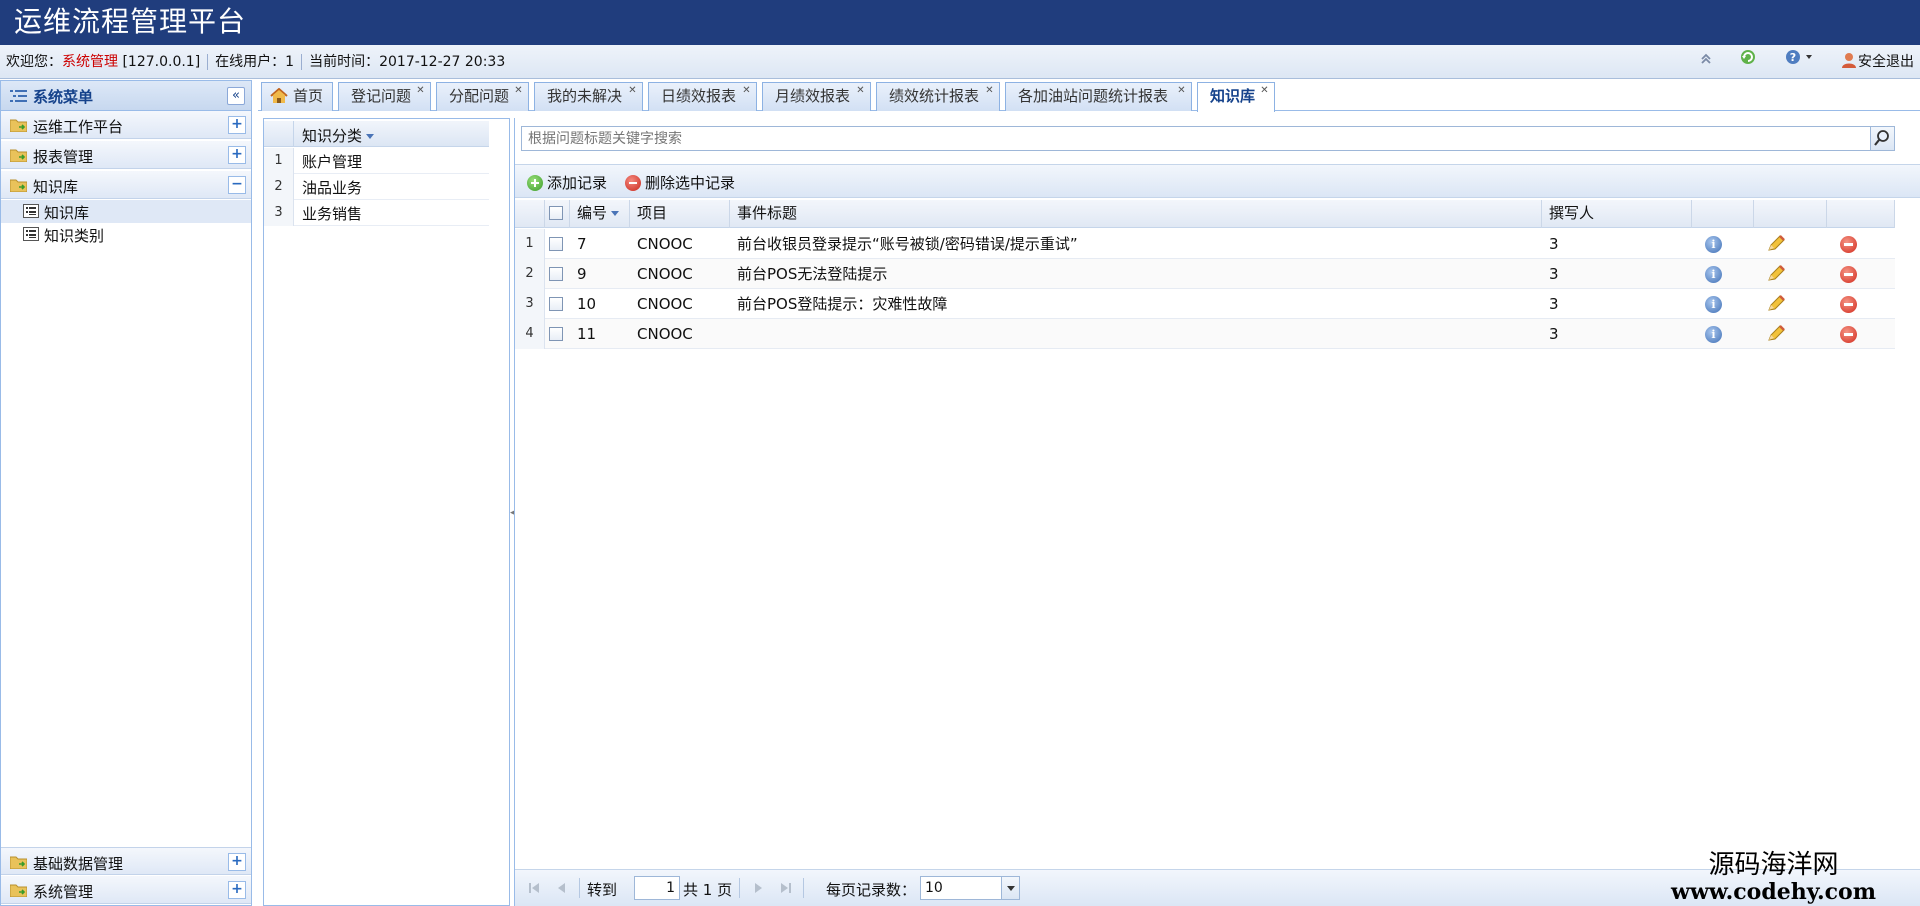 The image size is (1920, 906). Describe the element at coordinates (376, 213) in the screenshot. I see `category-row: 3 业务销售` at that location.